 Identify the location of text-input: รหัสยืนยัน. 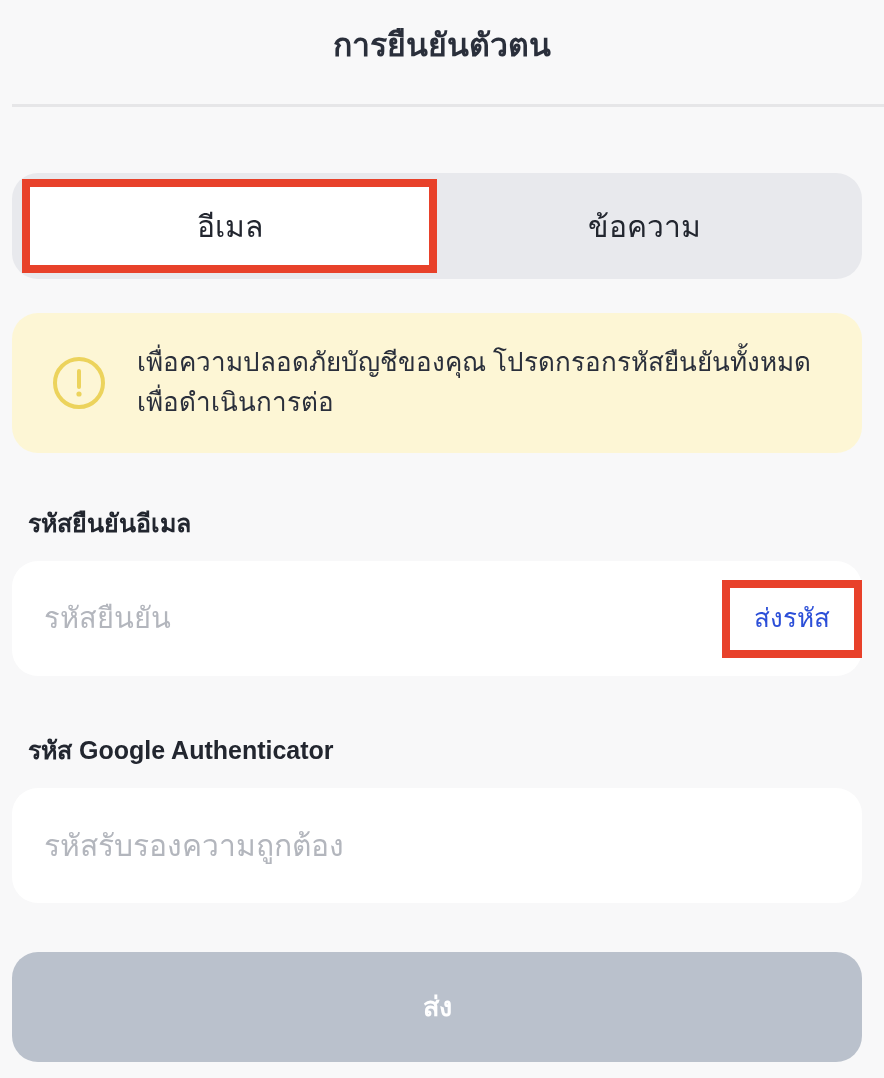
(383, 618).